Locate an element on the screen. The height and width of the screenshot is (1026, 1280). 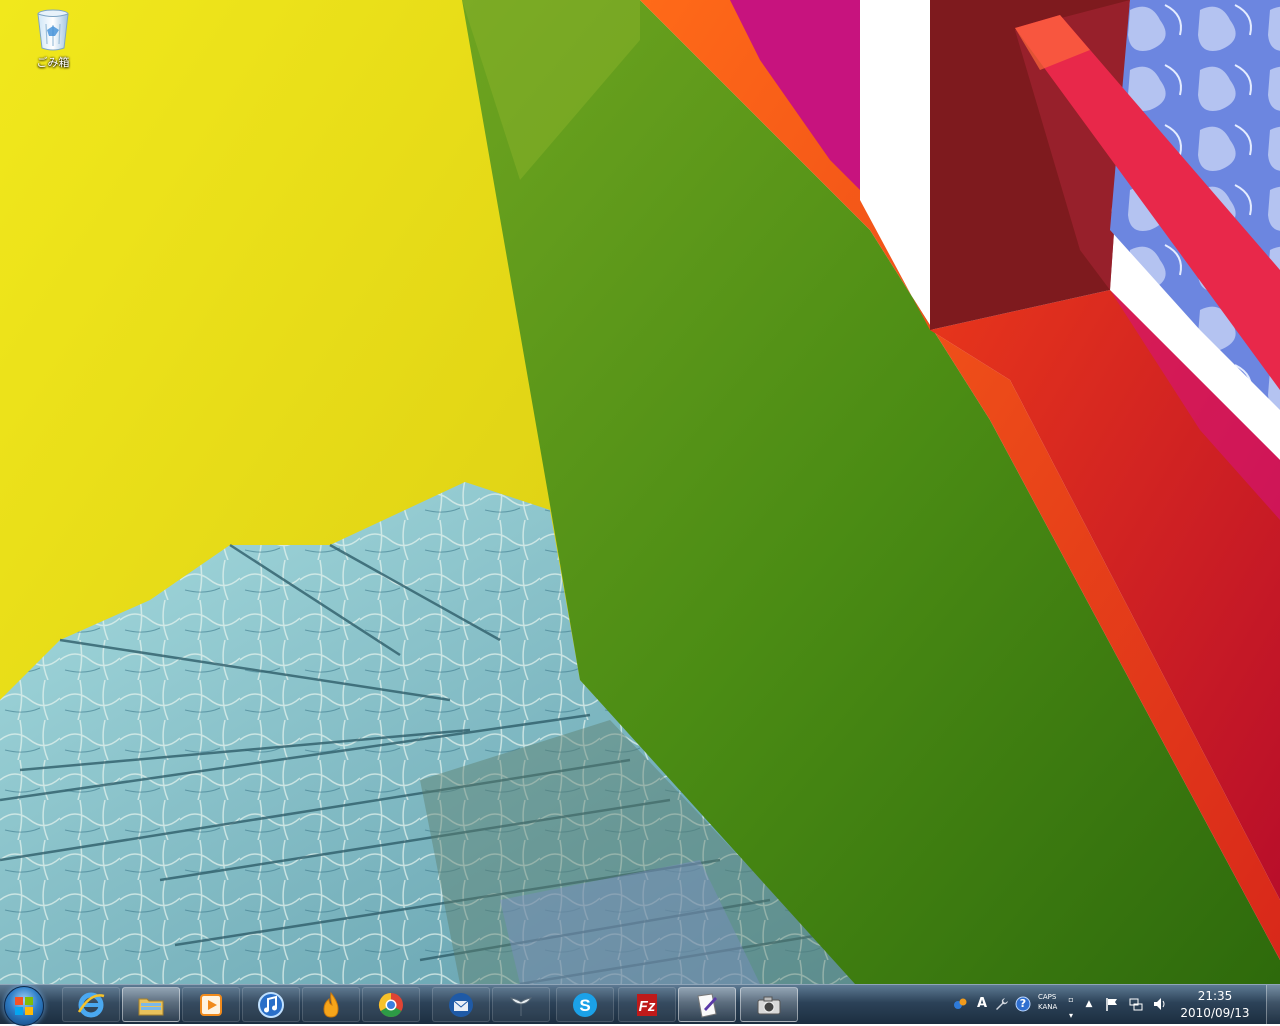
mail-bird-icon is located at coordinates (461, 1004).